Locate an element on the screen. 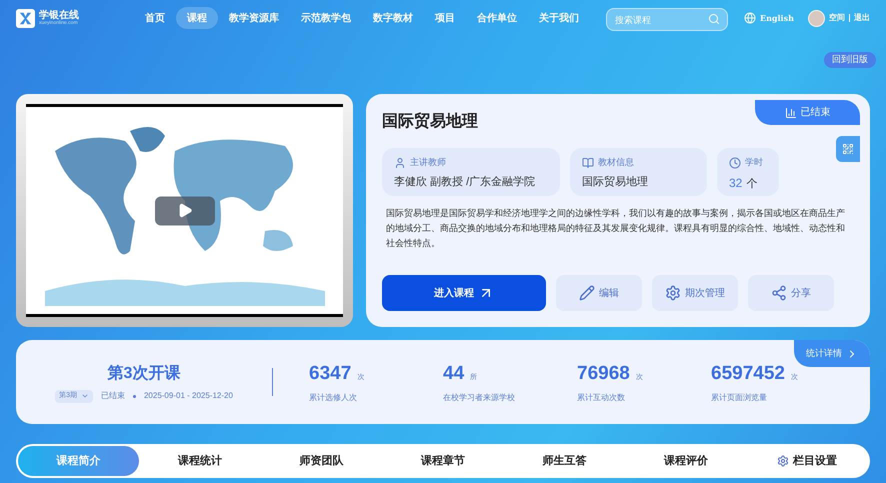  stat-label: 累计选修人次 is located at coordinates (333, 398).